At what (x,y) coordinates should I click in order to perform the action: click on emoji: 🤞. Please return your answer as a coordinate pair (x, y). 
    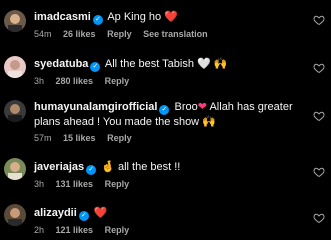
    Looking at the image, I should click on (108, 167).